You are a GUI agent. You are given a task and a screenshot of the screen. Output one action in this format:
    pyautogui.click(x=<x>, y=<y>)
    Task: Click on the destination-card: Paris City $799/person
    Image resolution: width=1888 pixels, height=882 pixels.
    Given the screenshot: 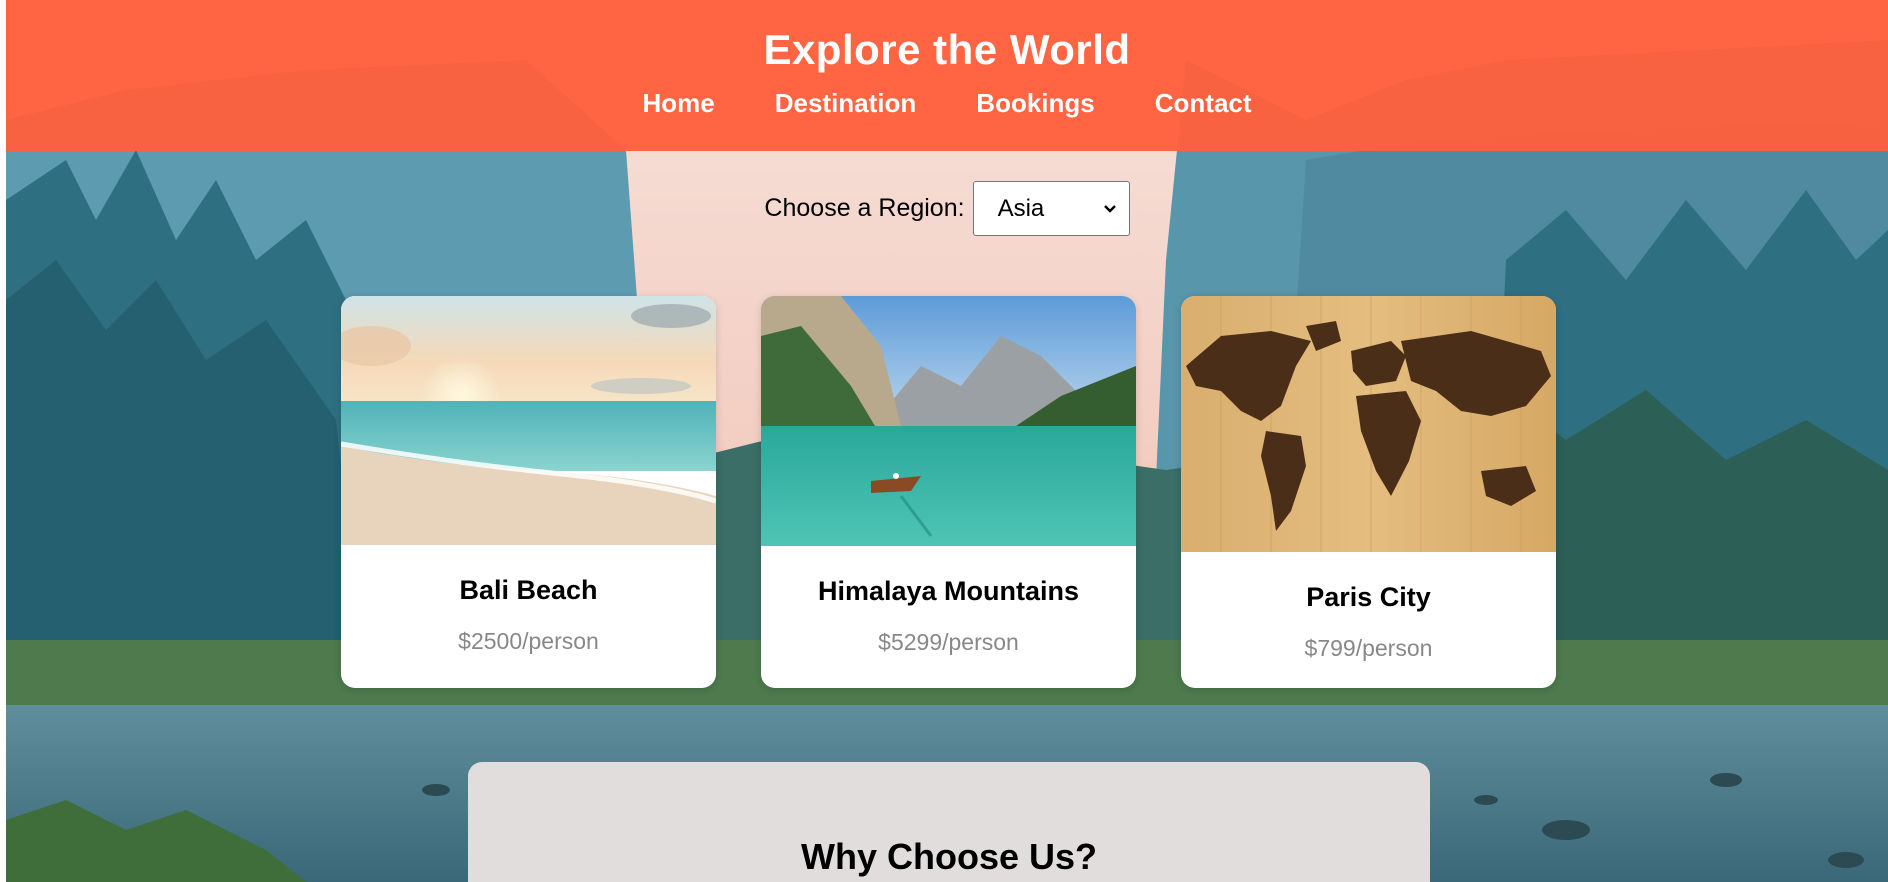 What is the action you would take?
    pyautogui.click(x=1368, y=492)
    